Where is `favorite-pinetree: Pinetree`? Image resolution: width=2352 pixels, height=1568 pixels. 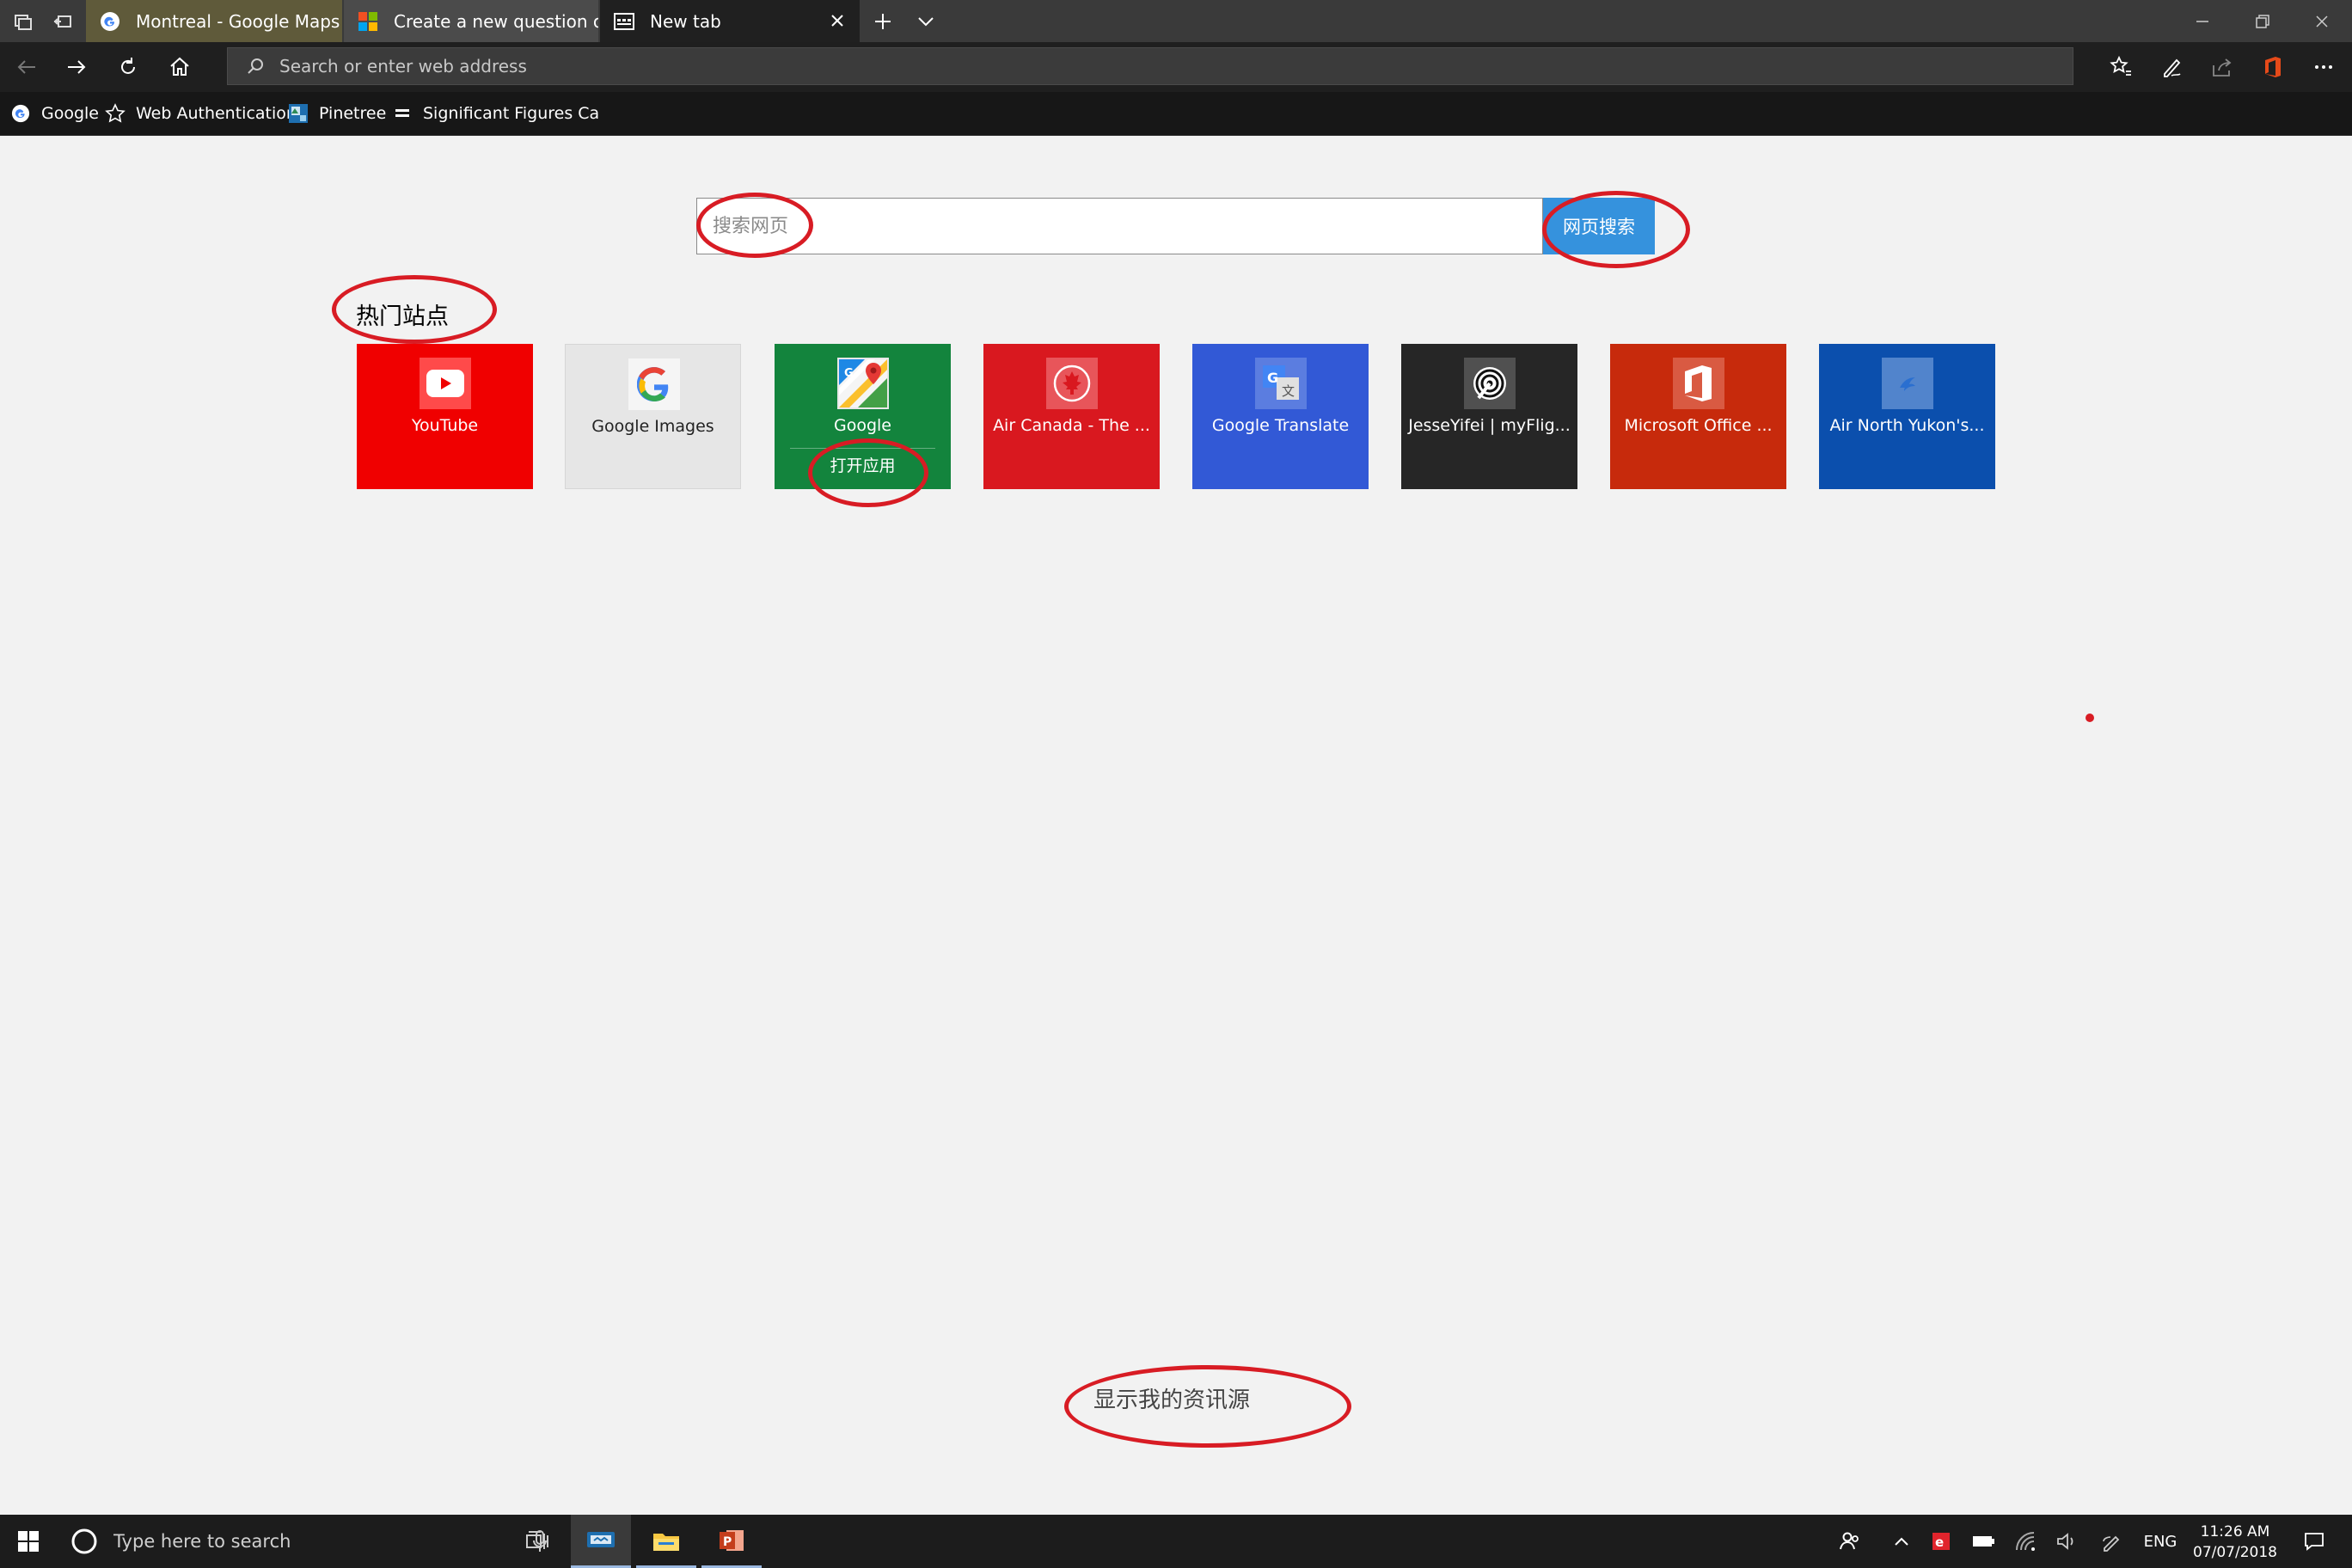 favorite-pinetree: Pinetree is located at coordinates (337, 113).